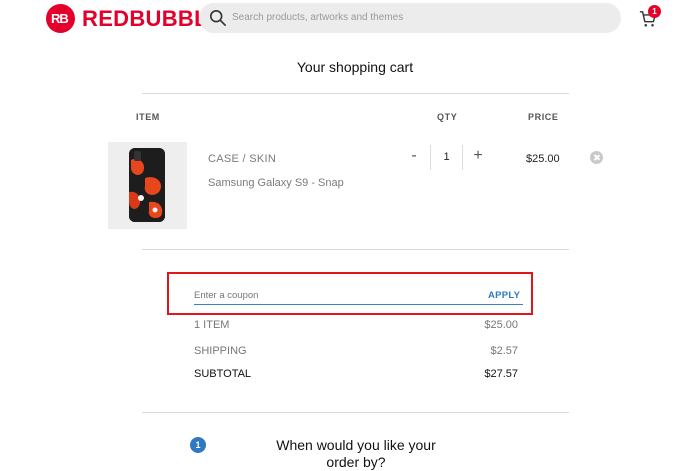  I want to click on column-header-price: PRICE, so click(543, 117).